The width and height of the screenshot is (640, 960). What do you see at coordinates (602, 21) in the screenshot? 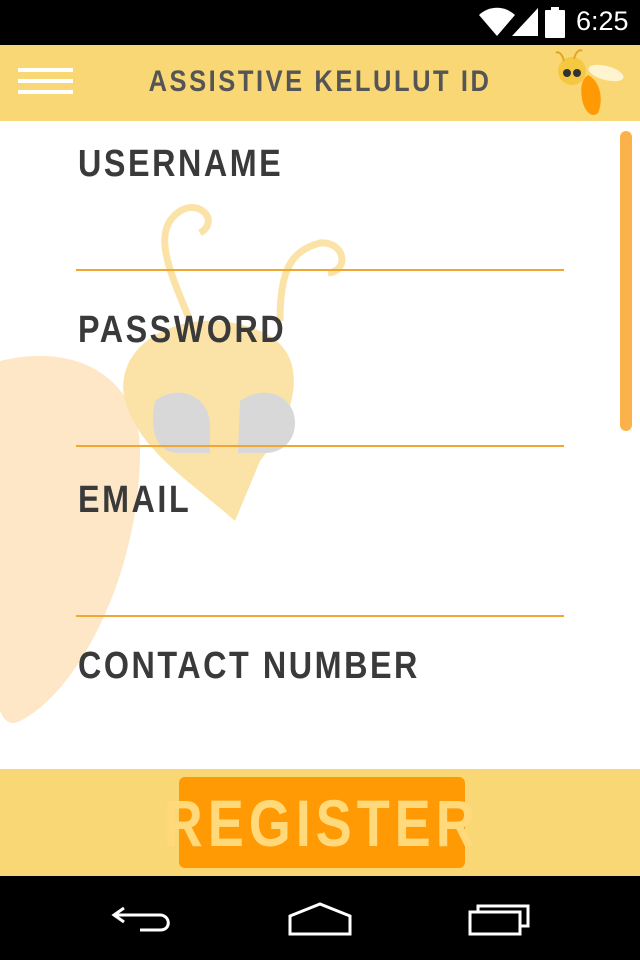
I see `status-time: 6:25` at bounding box center [602, 21].